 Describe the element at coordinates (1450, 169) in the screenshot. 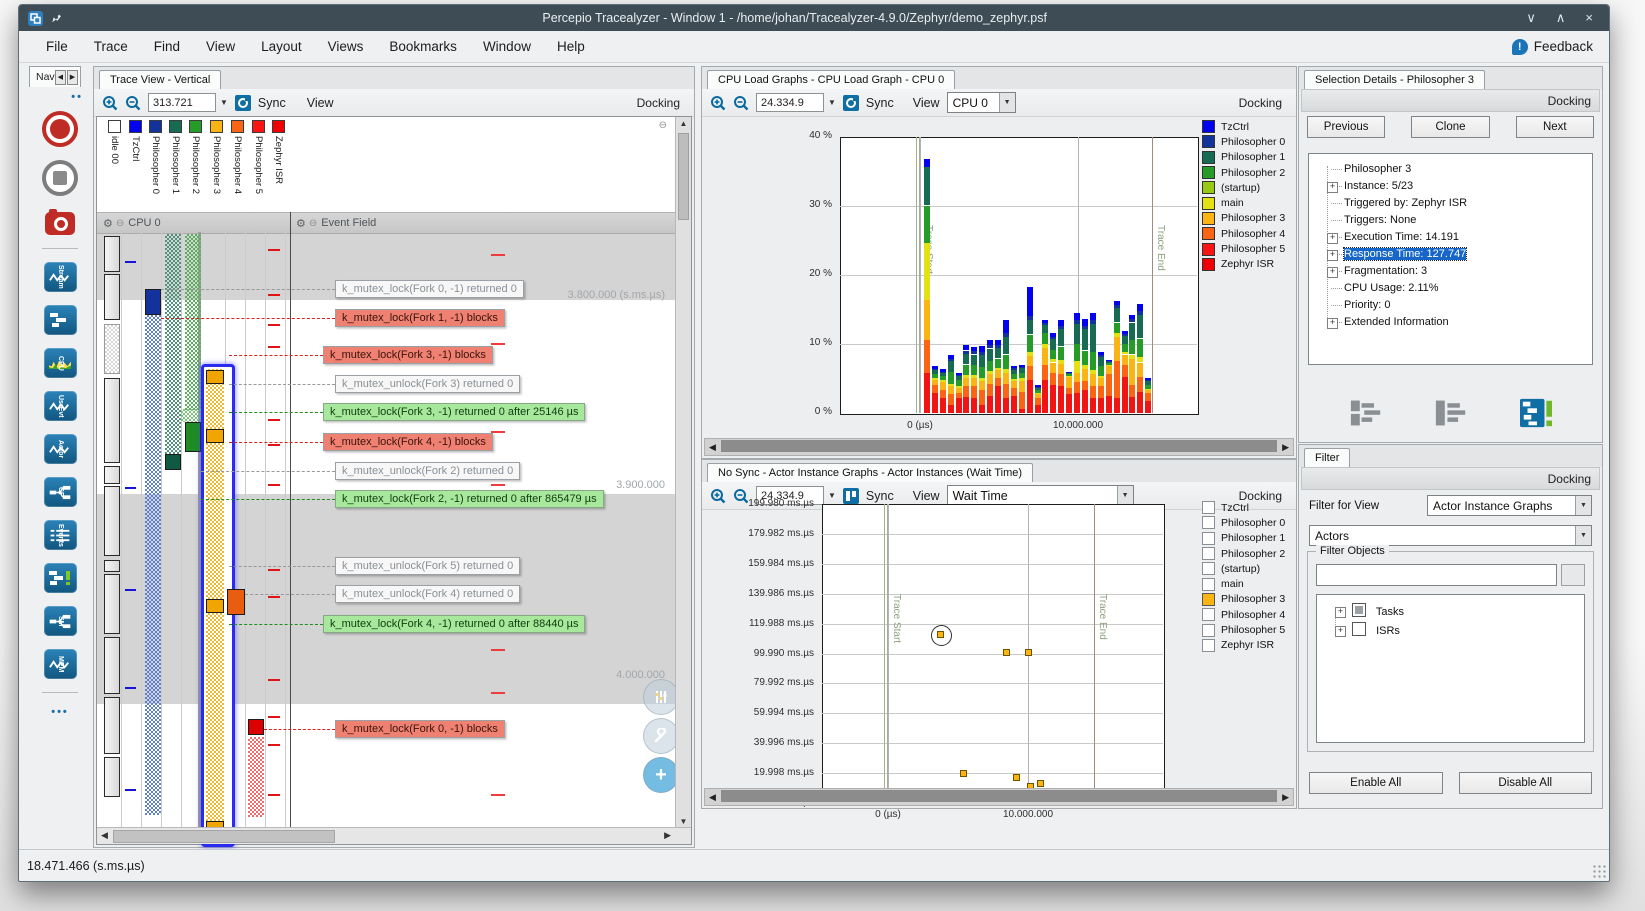

I see `tree-item: + Philosopher 3` at that location.